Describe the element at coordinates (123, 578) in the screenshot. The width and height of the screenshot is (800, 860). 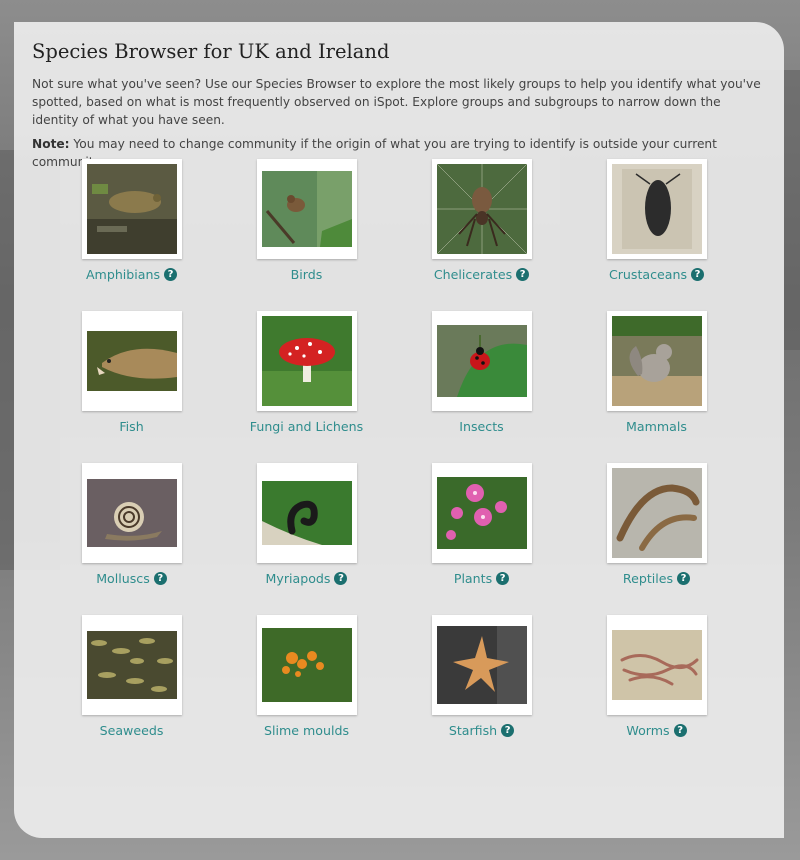
I see `group-label-text: Molluscs` at that location.